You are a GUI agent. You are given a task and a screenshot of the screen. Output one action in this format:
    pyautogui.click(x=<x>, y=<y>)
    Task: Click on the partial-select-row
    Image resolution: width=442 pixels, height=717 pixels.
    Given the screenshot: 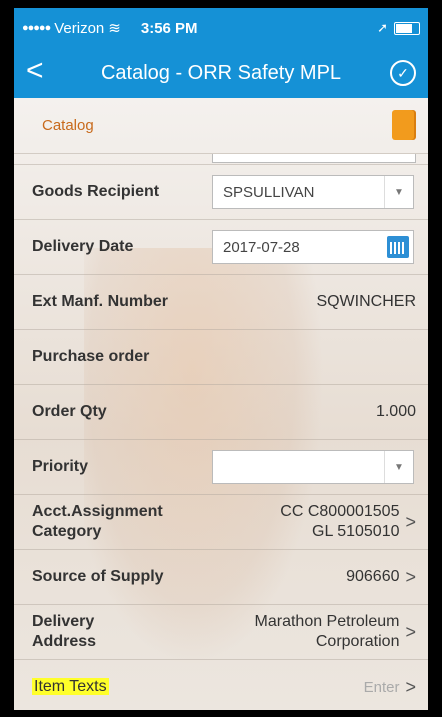 What is the action you would take?
    pyautogui.click(x=221, y=159)
    